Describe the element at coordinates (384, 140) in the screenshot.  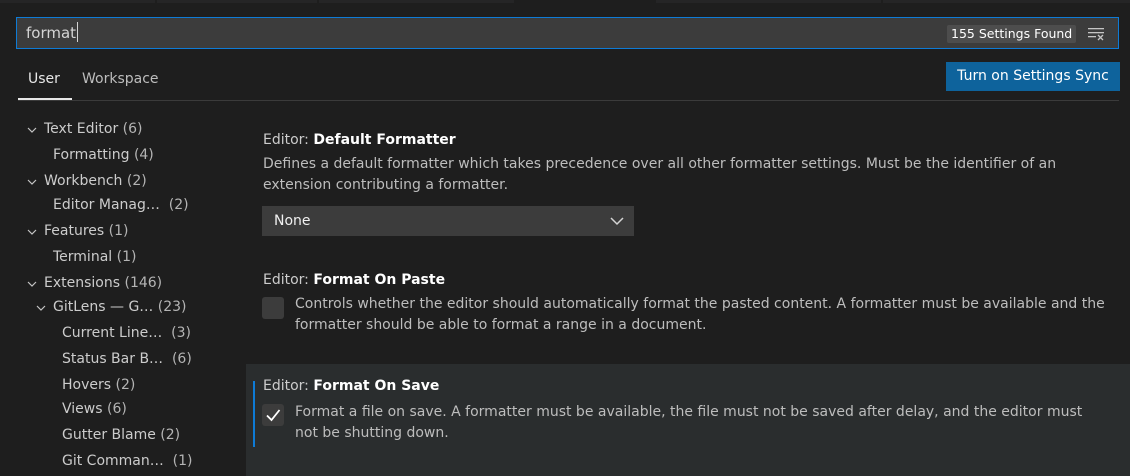
I see `setting-name: Default Formatter` at that location.